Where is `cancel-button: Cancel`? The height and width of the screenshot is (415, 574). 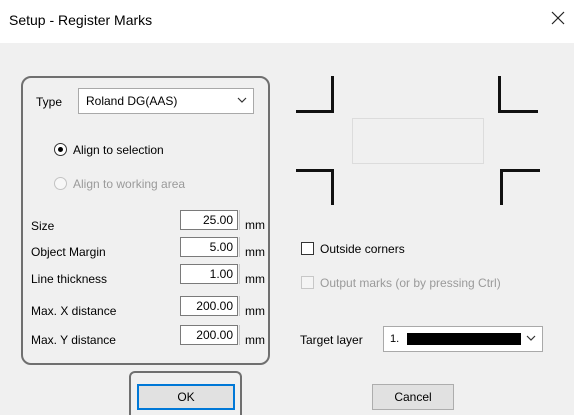
cancel-button: Cancel is located at coordinates (413, 397).